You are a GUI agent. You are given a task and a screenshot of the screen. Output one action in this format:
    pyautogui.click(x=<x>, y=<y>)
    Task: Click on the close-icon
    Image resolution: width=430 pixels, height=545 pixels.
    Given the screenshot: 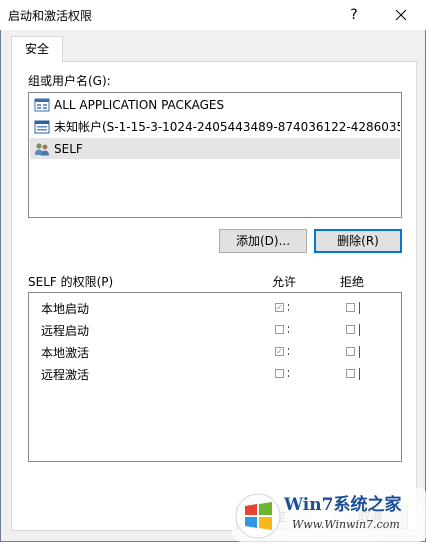 What is the action you would take?
    pyautogui.click(x=401, y=15)
    